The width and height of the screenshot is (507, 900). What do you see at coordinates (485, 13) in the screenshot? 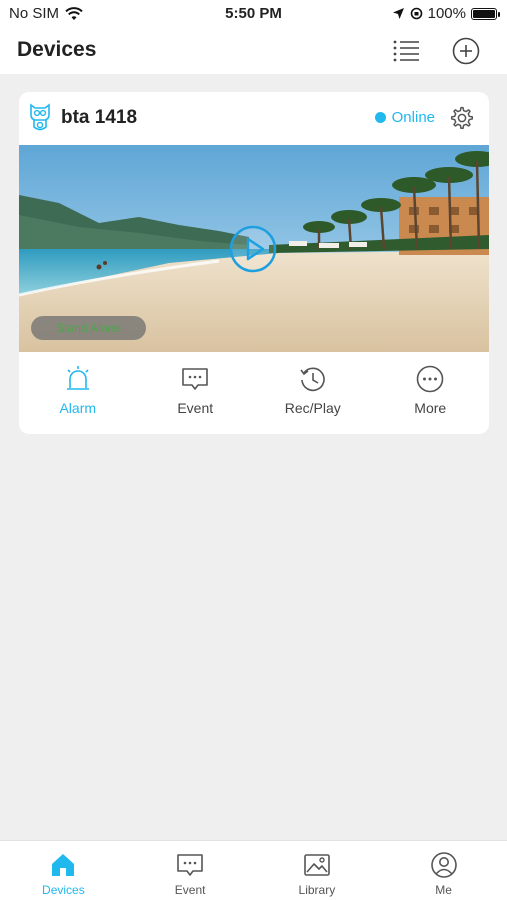
I see `battery-icon` at bounding box center [485, 13].